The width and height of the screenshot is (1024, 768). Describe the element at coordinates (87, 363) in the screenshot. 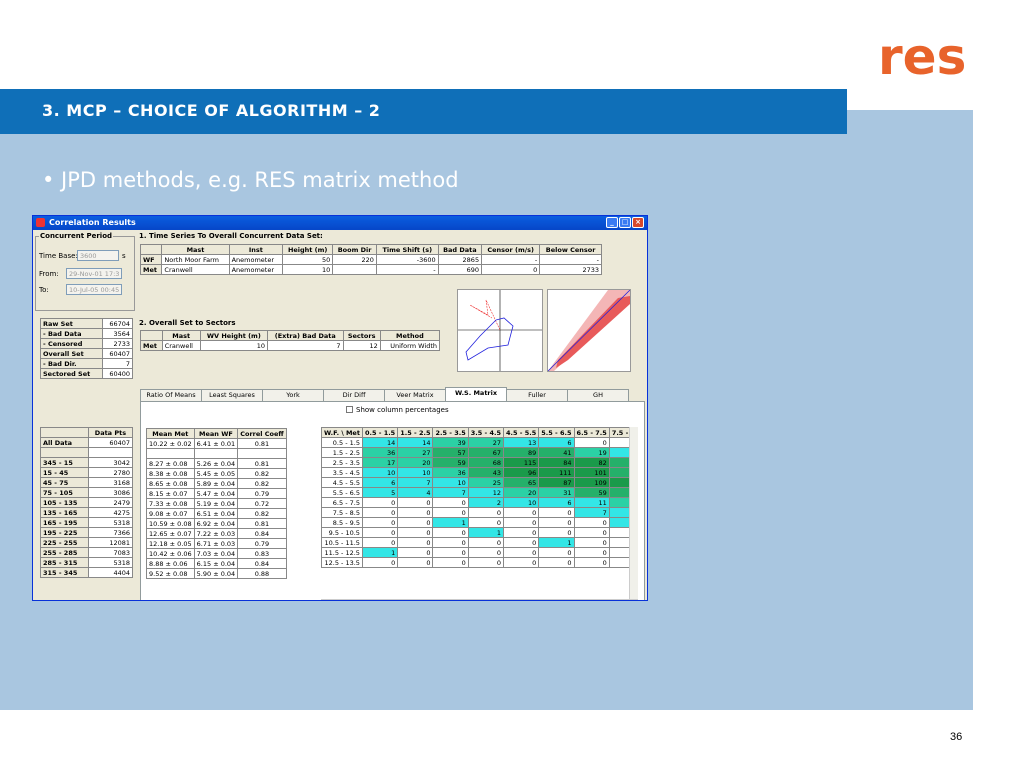

I see `table-row: - Bad Dir. 7` at that location.